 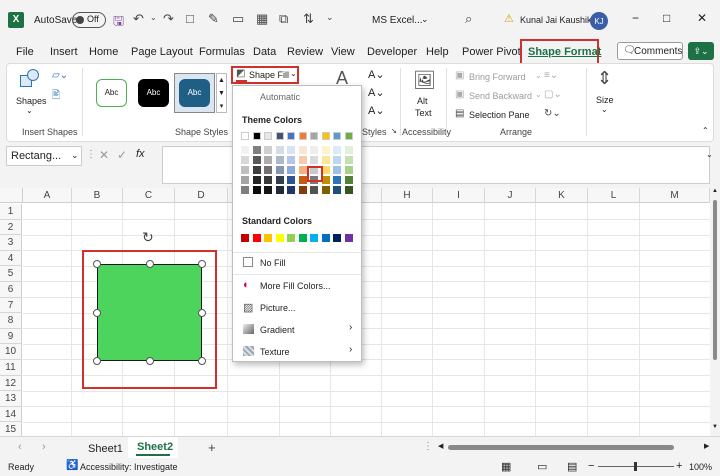 What do you see at coordinates (666, 18) in the screenshot?
I see `maximize-icon: □` at bounding box center [666, 18].